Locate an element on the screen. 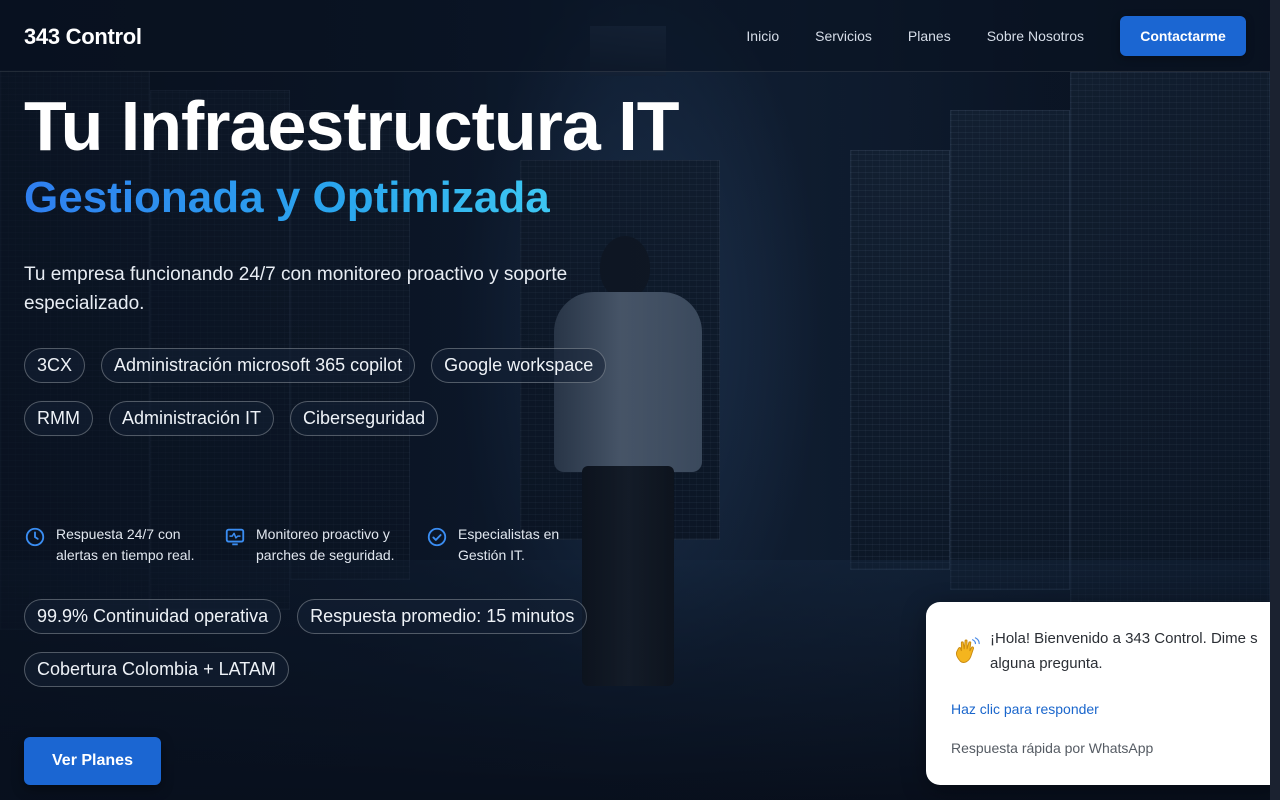 This screenshot has width=1280, height=800. hero-subtitle: Gestionada y Optimizada is located at coordinates (287, 198).